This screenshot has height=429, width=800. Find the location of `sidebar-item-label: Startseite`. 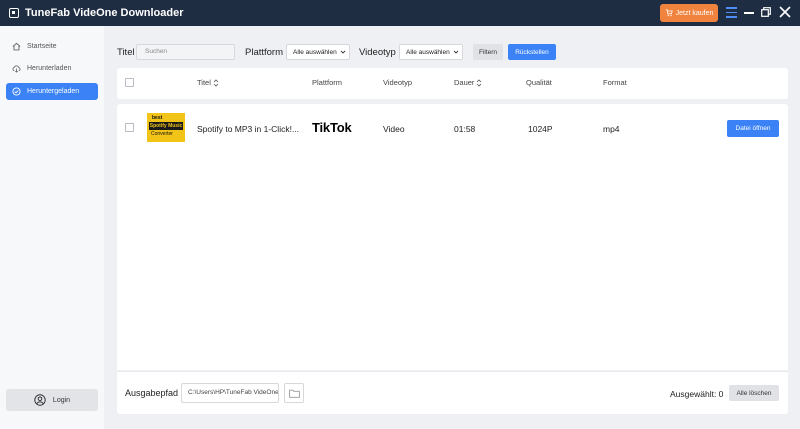

sidebar-item-label: Startseite is located at coordinates (42, 46).